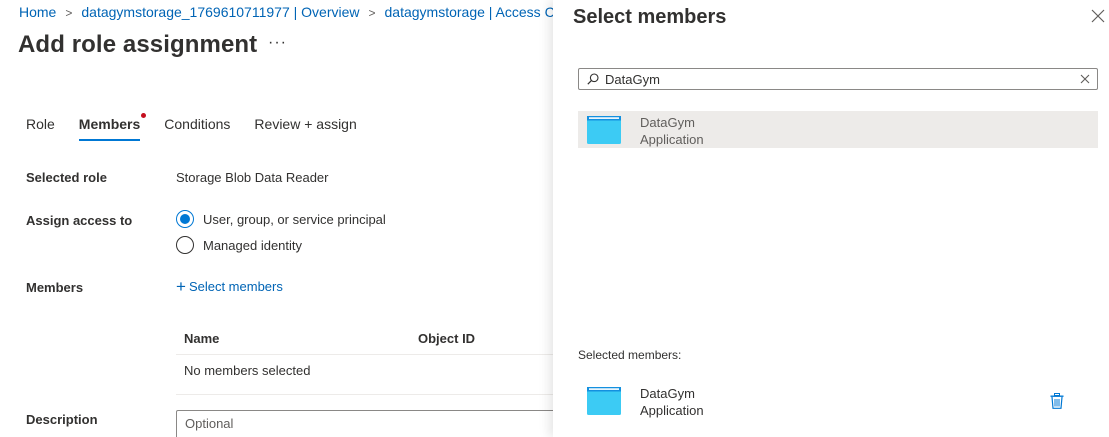 This screenshot has height=437, width=1109. Describe the element at coordinates (364, 423) in the screenshot. I see `description-input: Optional` at that location.